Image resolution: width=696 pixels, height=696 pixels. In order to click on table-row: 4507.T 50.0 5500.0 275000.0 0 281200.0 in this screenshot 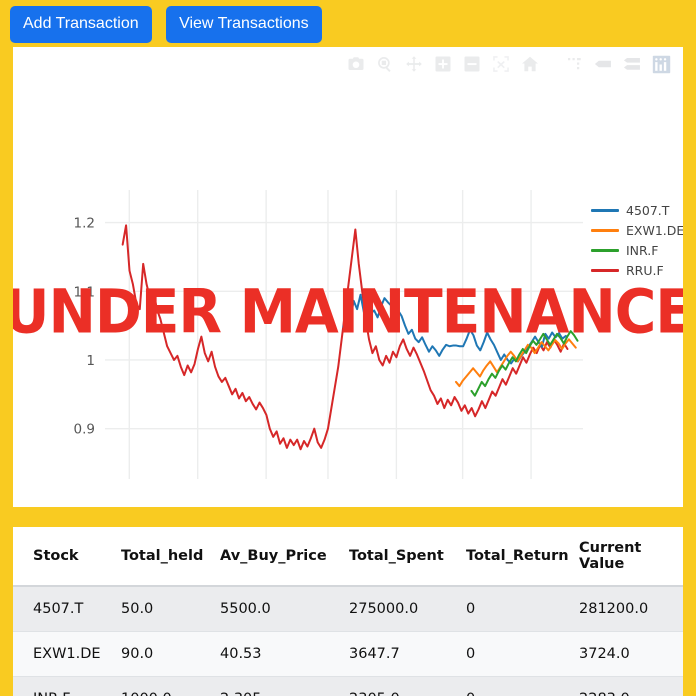, I will do `click(348, 609)`.